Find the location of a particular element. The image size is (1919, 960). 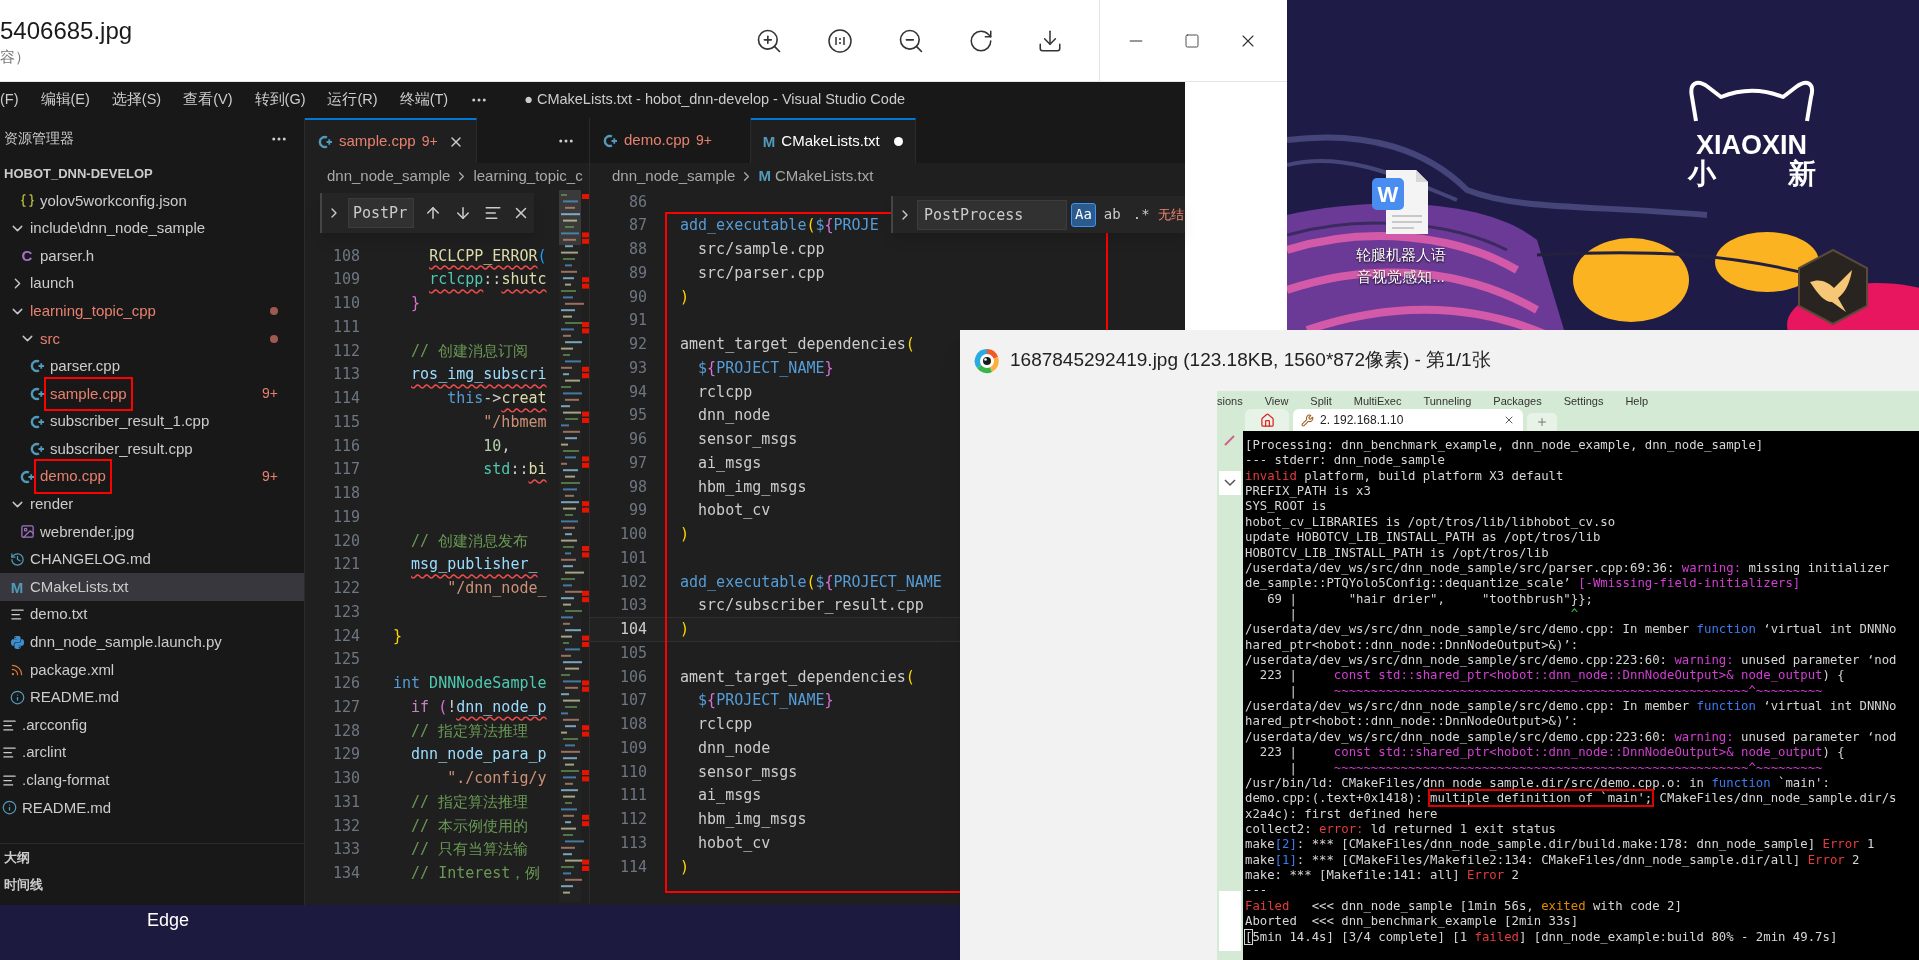

file-tree-item: learning_topic_cpp is located at coordinates (152, 311).